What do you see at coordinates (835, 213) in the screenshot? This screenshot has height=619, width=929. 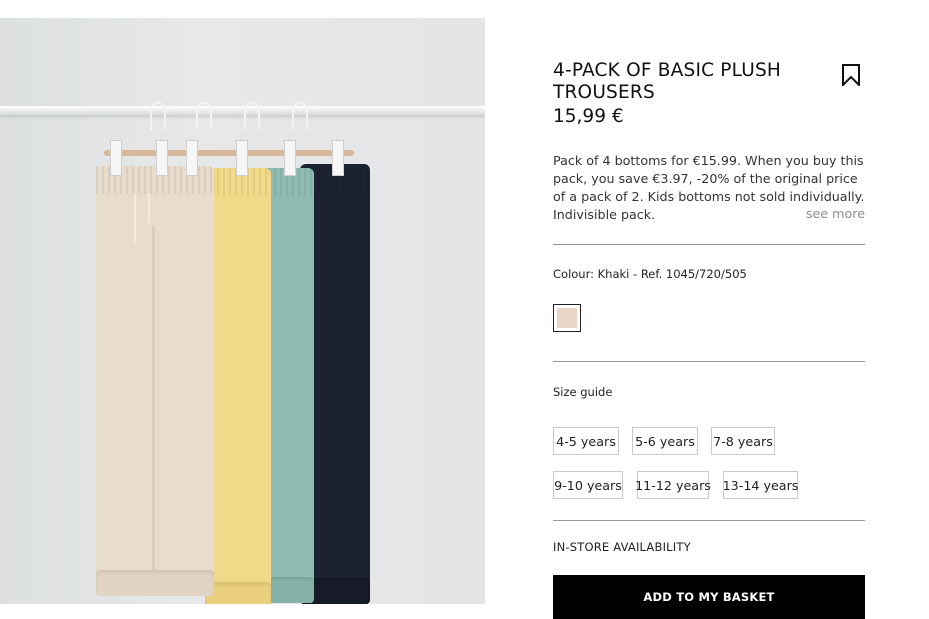 I see `see-more-link: see more` at bounding box center [835, 213].